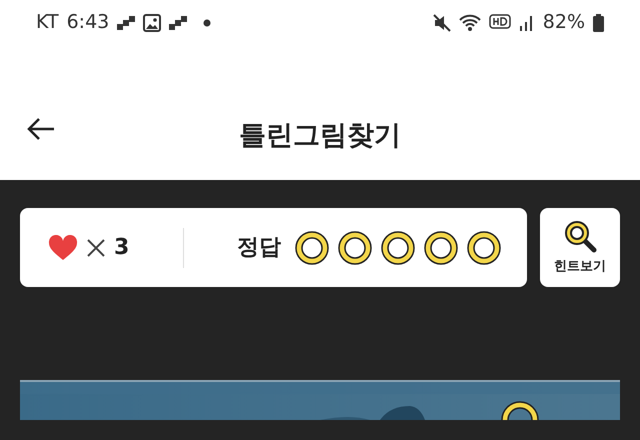 Image resolution: width=640 pixels, height=440 pixels. I want to click on mute-icon, so click(441, 23).